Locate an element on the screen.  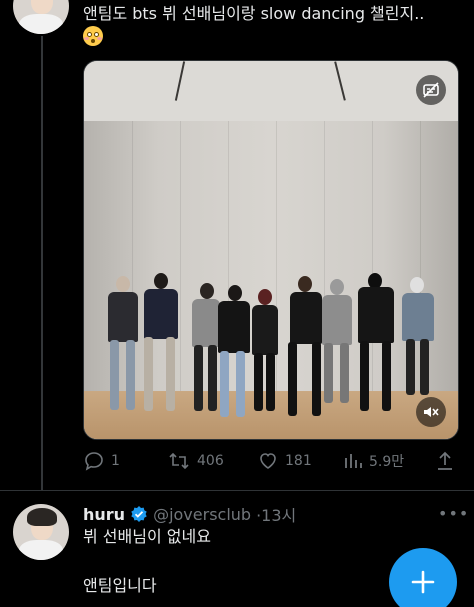
display-name: huru is located at coordinates (104, 514).